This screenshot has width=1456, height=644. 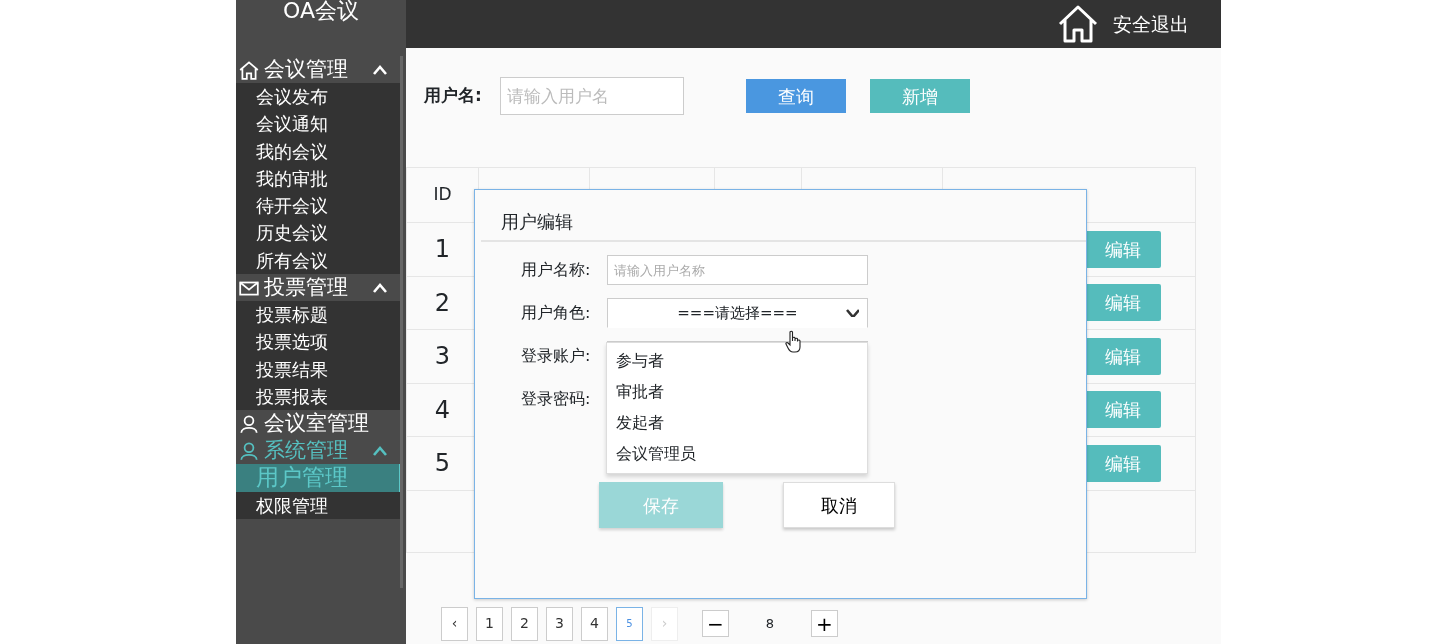 What do you see at coordinates (556, 313) in the screenshot?
I see `field-label: 用户角色:` at bounding box center [556, 313].